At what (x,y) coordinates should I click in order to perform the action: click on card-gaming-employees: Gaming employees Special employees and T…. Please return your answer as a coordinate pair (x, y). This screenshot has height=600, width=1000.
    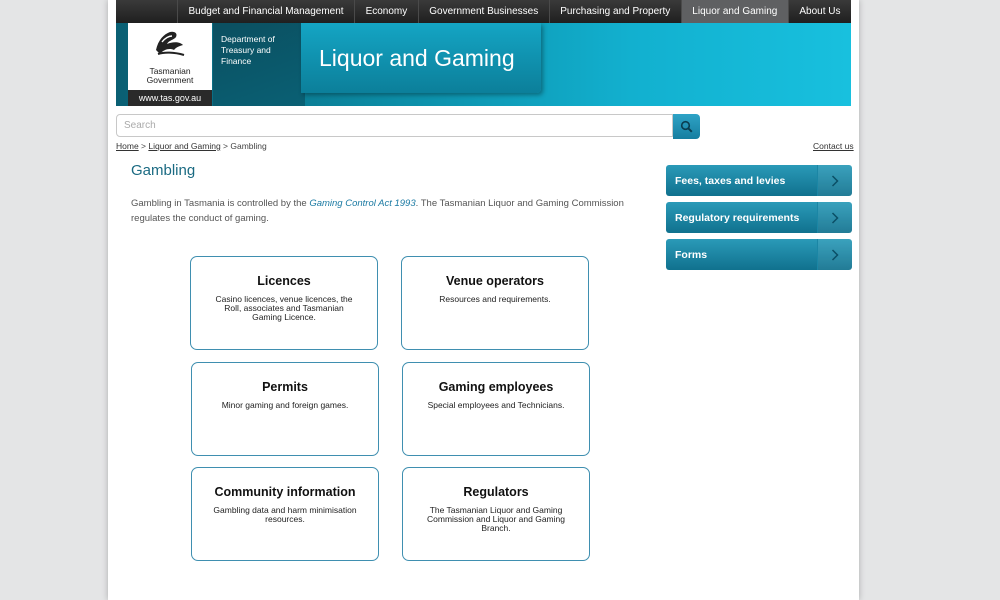
    Looking at the image, I should click on (496, 409).